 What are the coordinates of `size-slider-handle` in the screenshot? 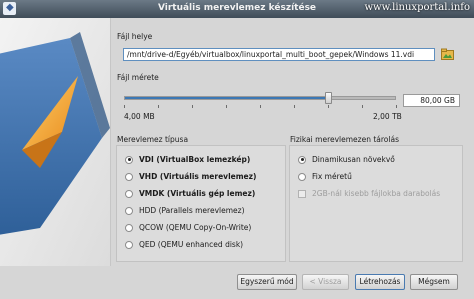 It's located at (328, 98).